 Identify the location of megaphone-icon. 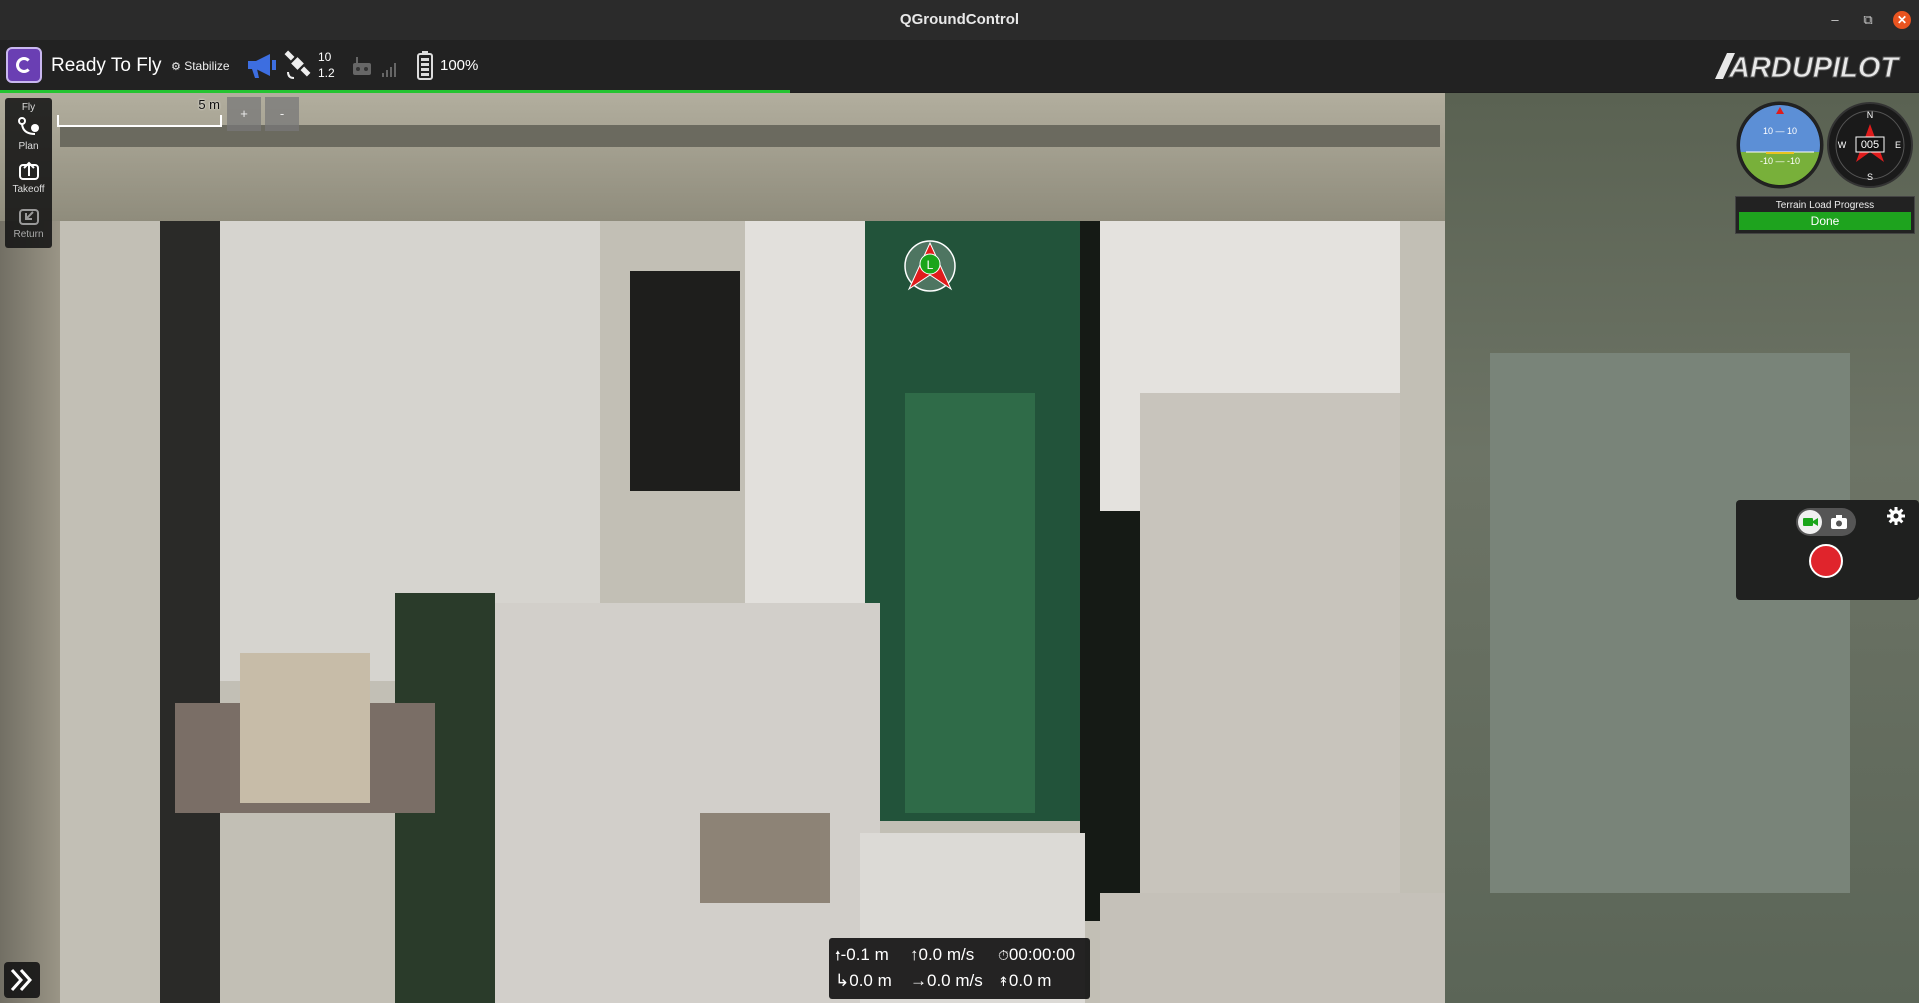
(262, 66).